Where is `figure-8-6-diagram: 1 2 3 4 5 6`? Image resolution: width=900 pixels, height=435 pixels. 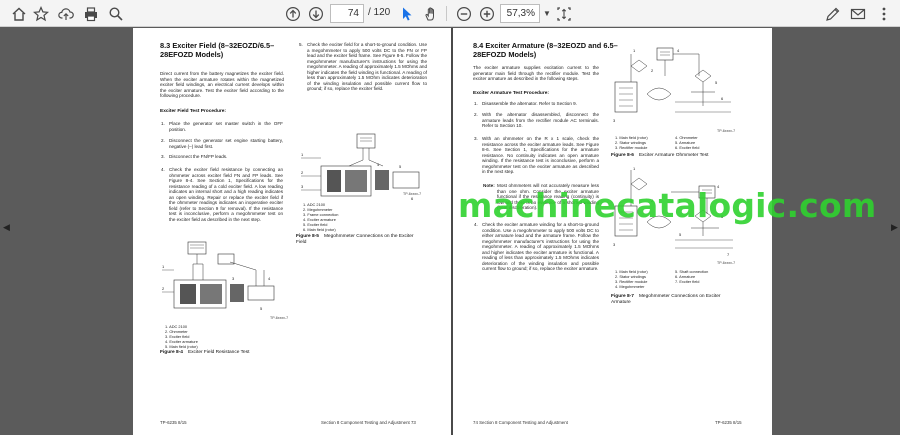
figure-8-6-diagram: 1 2 3 4 5 6 is located at coordinates (672, 85).